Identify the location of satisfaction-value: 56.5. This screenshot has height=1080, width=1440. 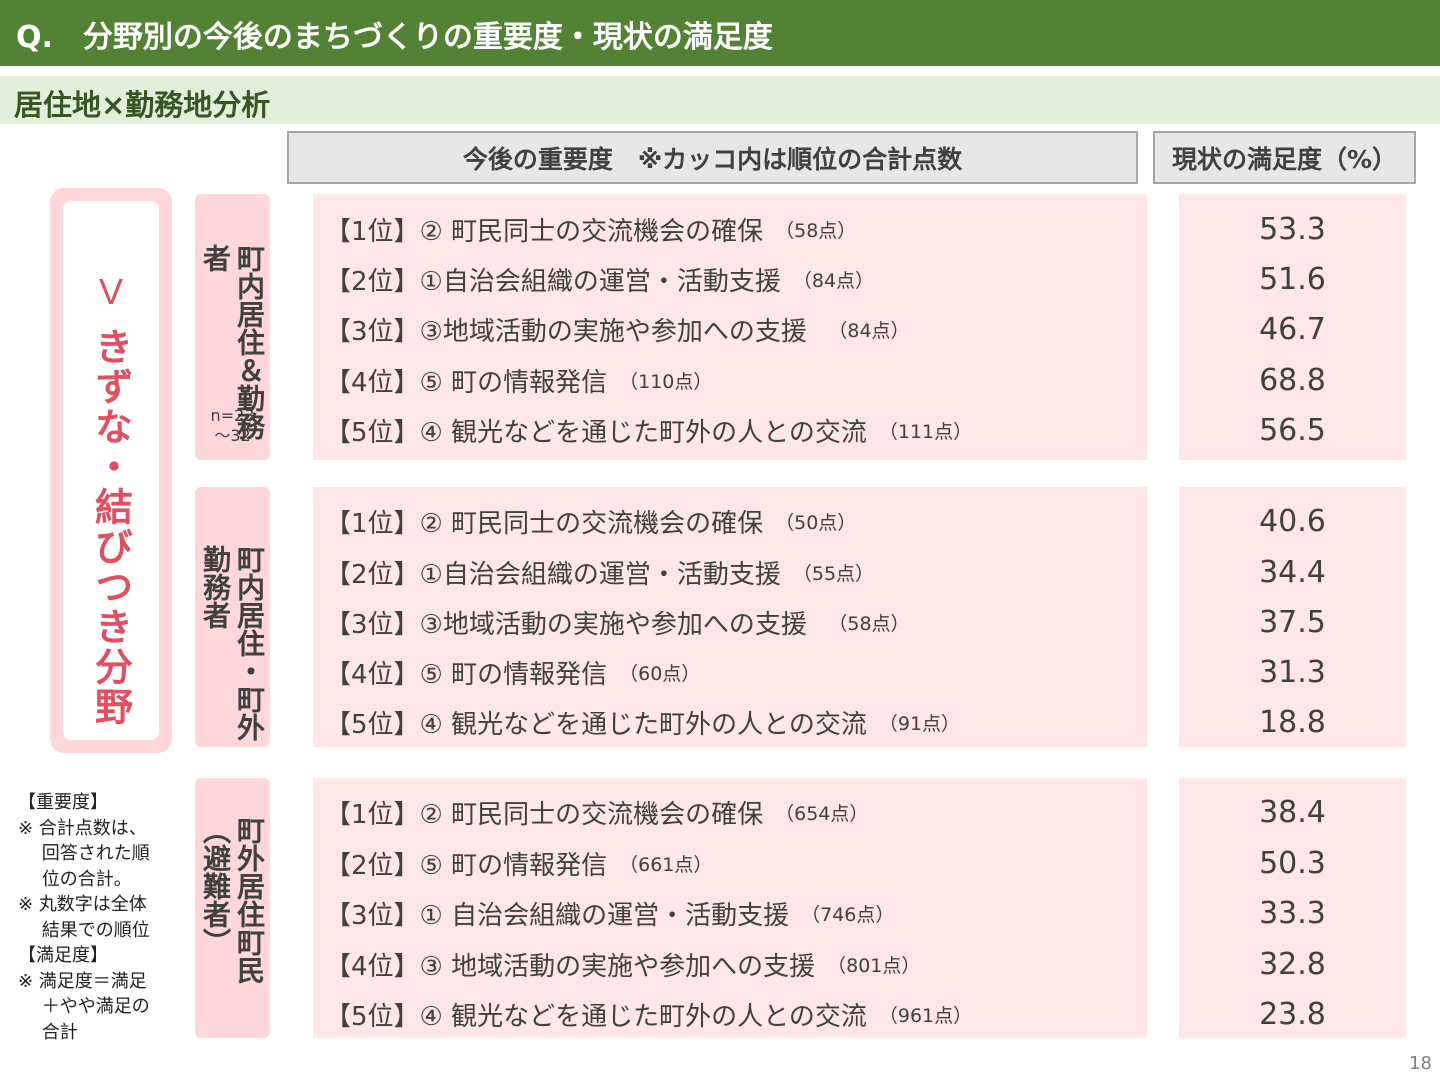
(1292, 430).